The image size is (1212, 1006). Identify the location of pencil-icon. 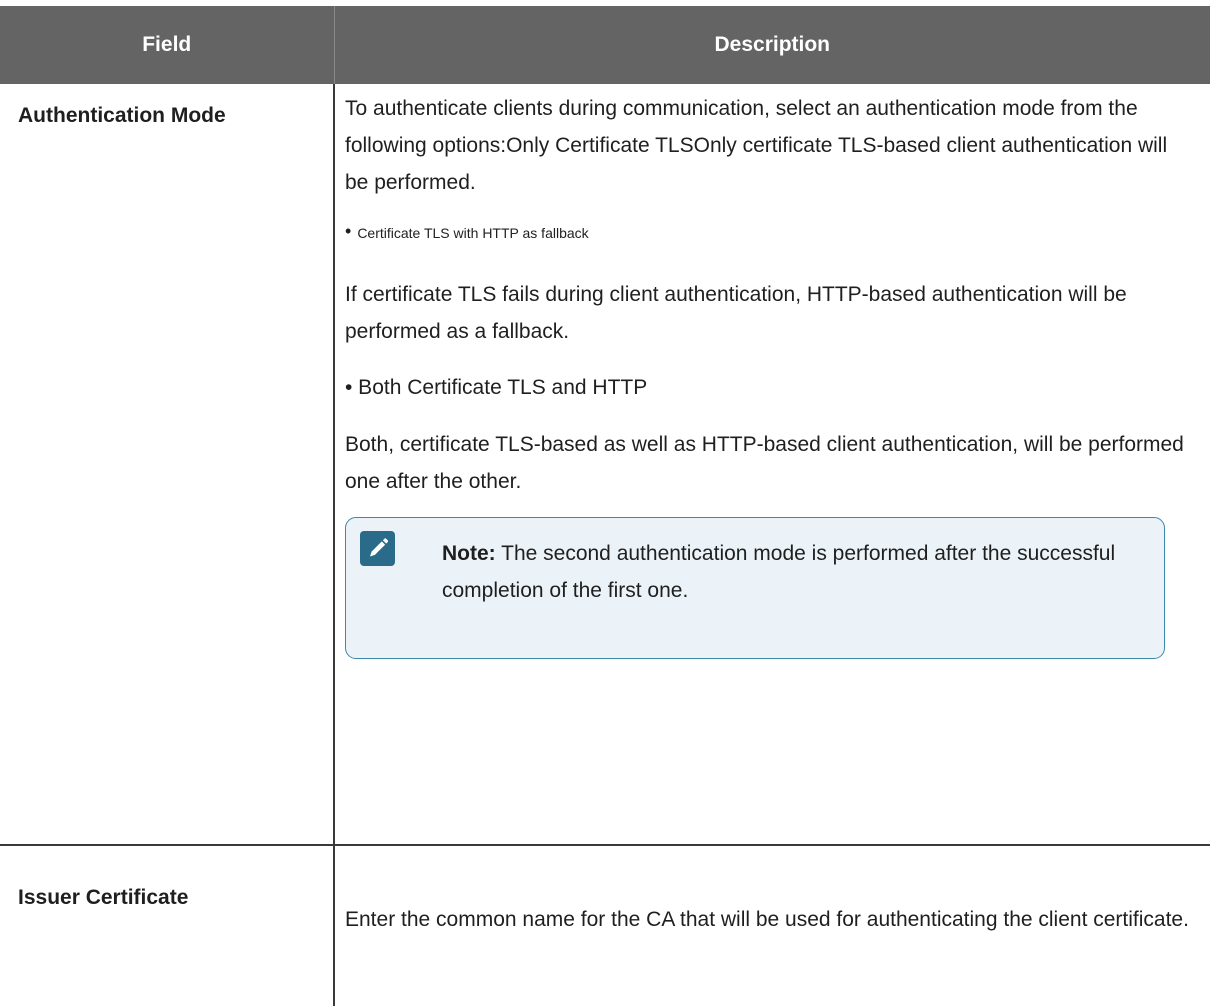
(377, 548).